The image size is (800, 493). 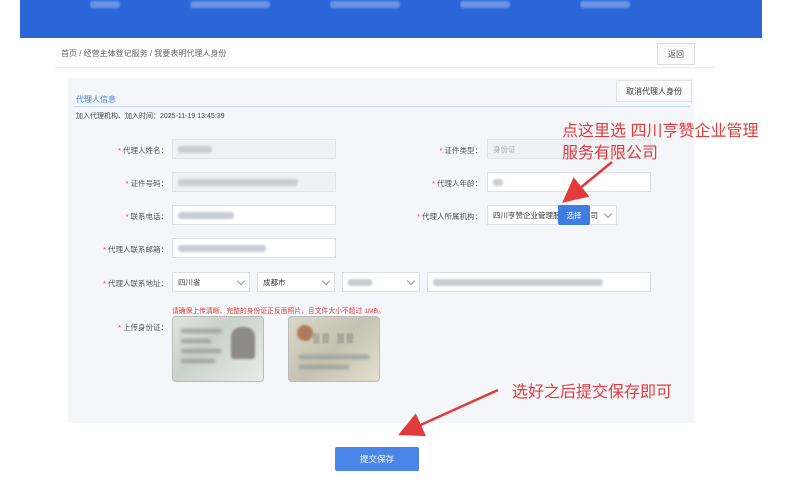 I want to click on arrow-to-org-select, so click(x=587, y=182).